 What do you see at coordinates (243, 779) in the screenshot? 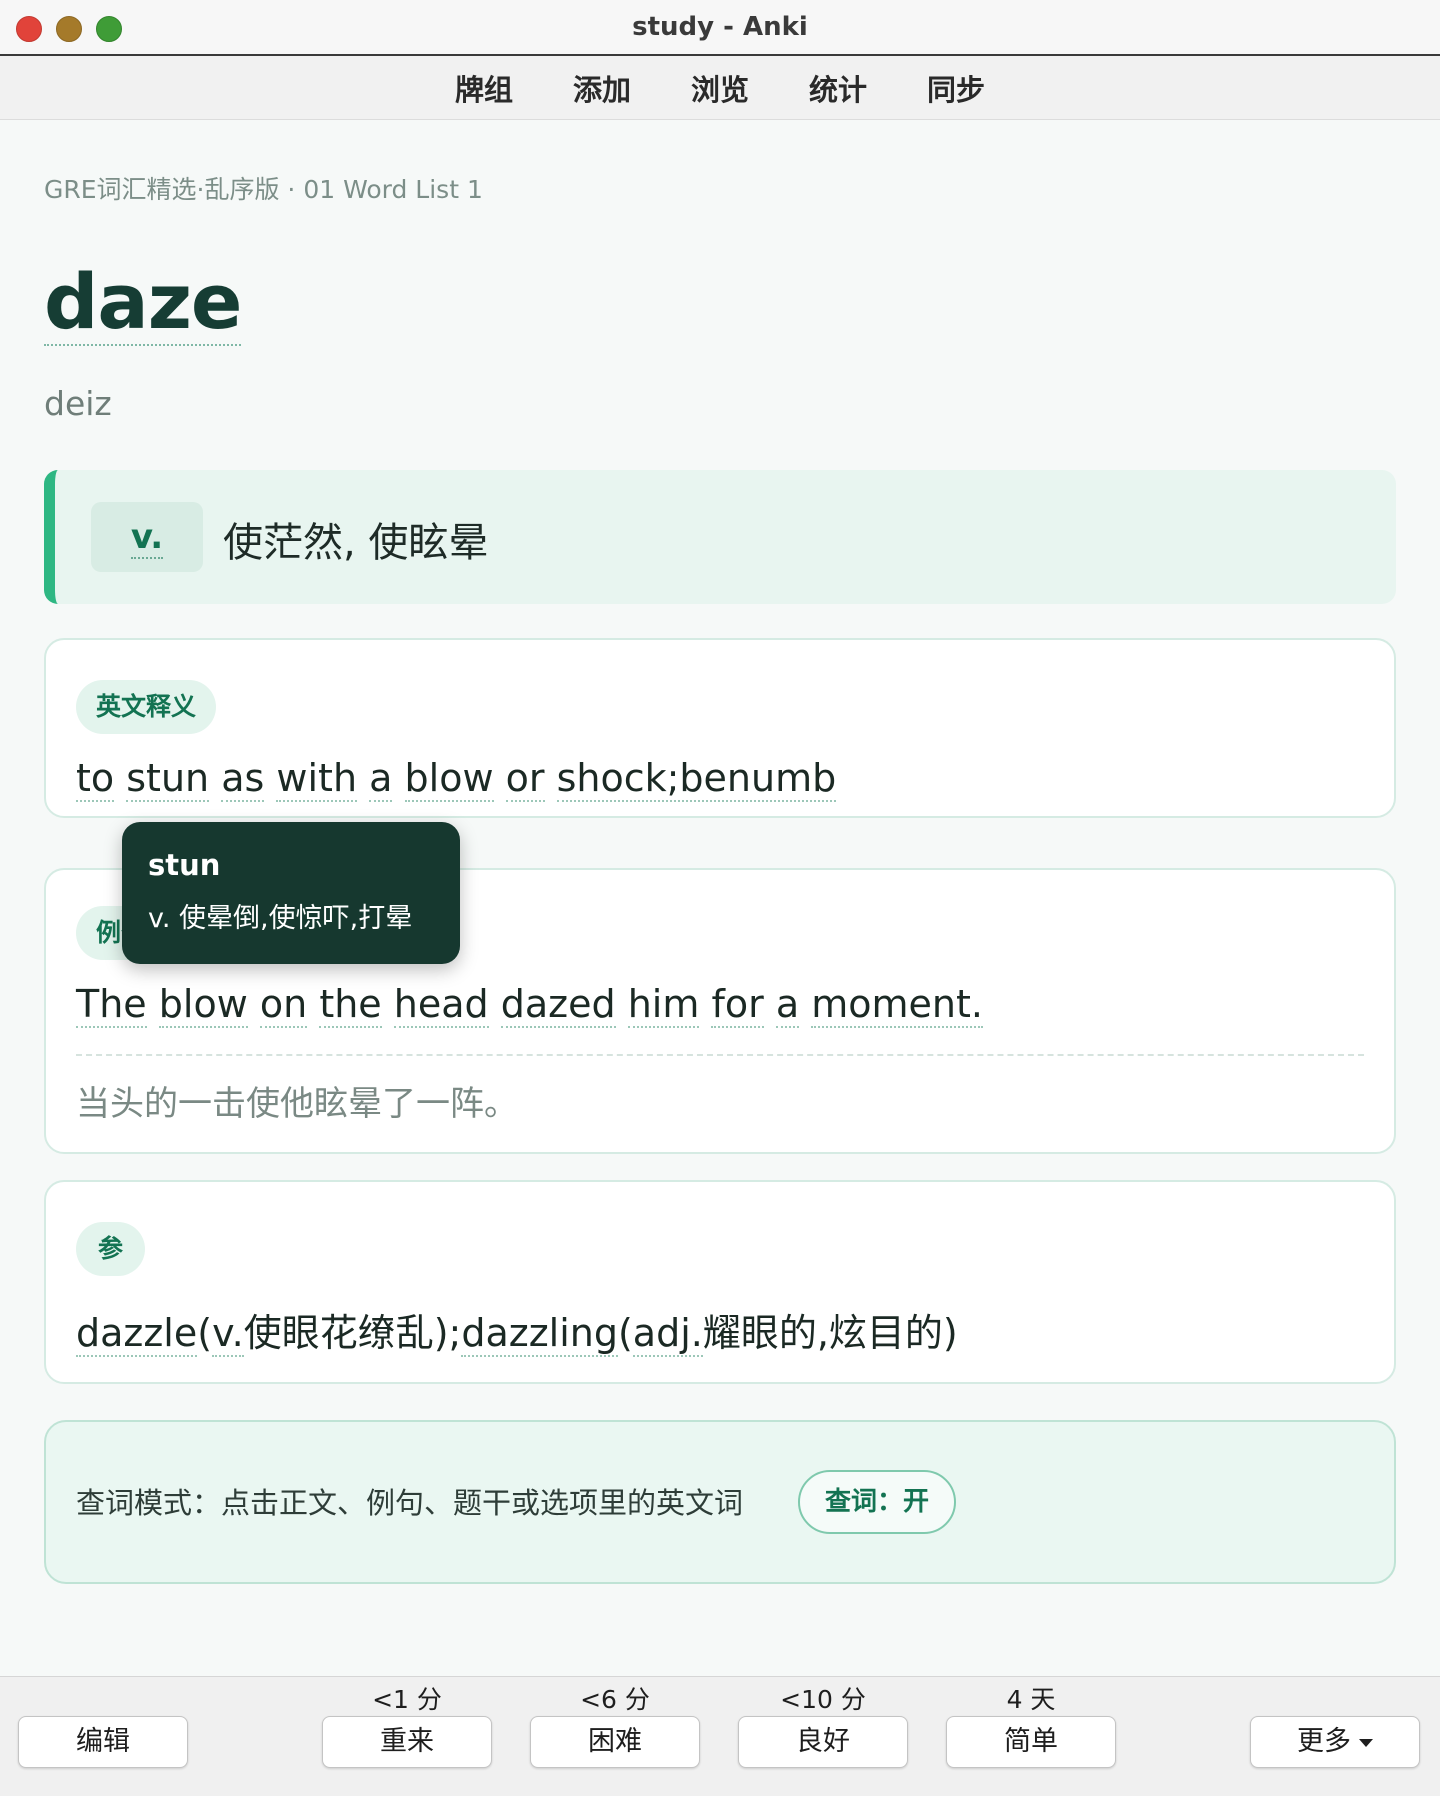
I see `lookup-word: as` at bounding box center [243, 779].